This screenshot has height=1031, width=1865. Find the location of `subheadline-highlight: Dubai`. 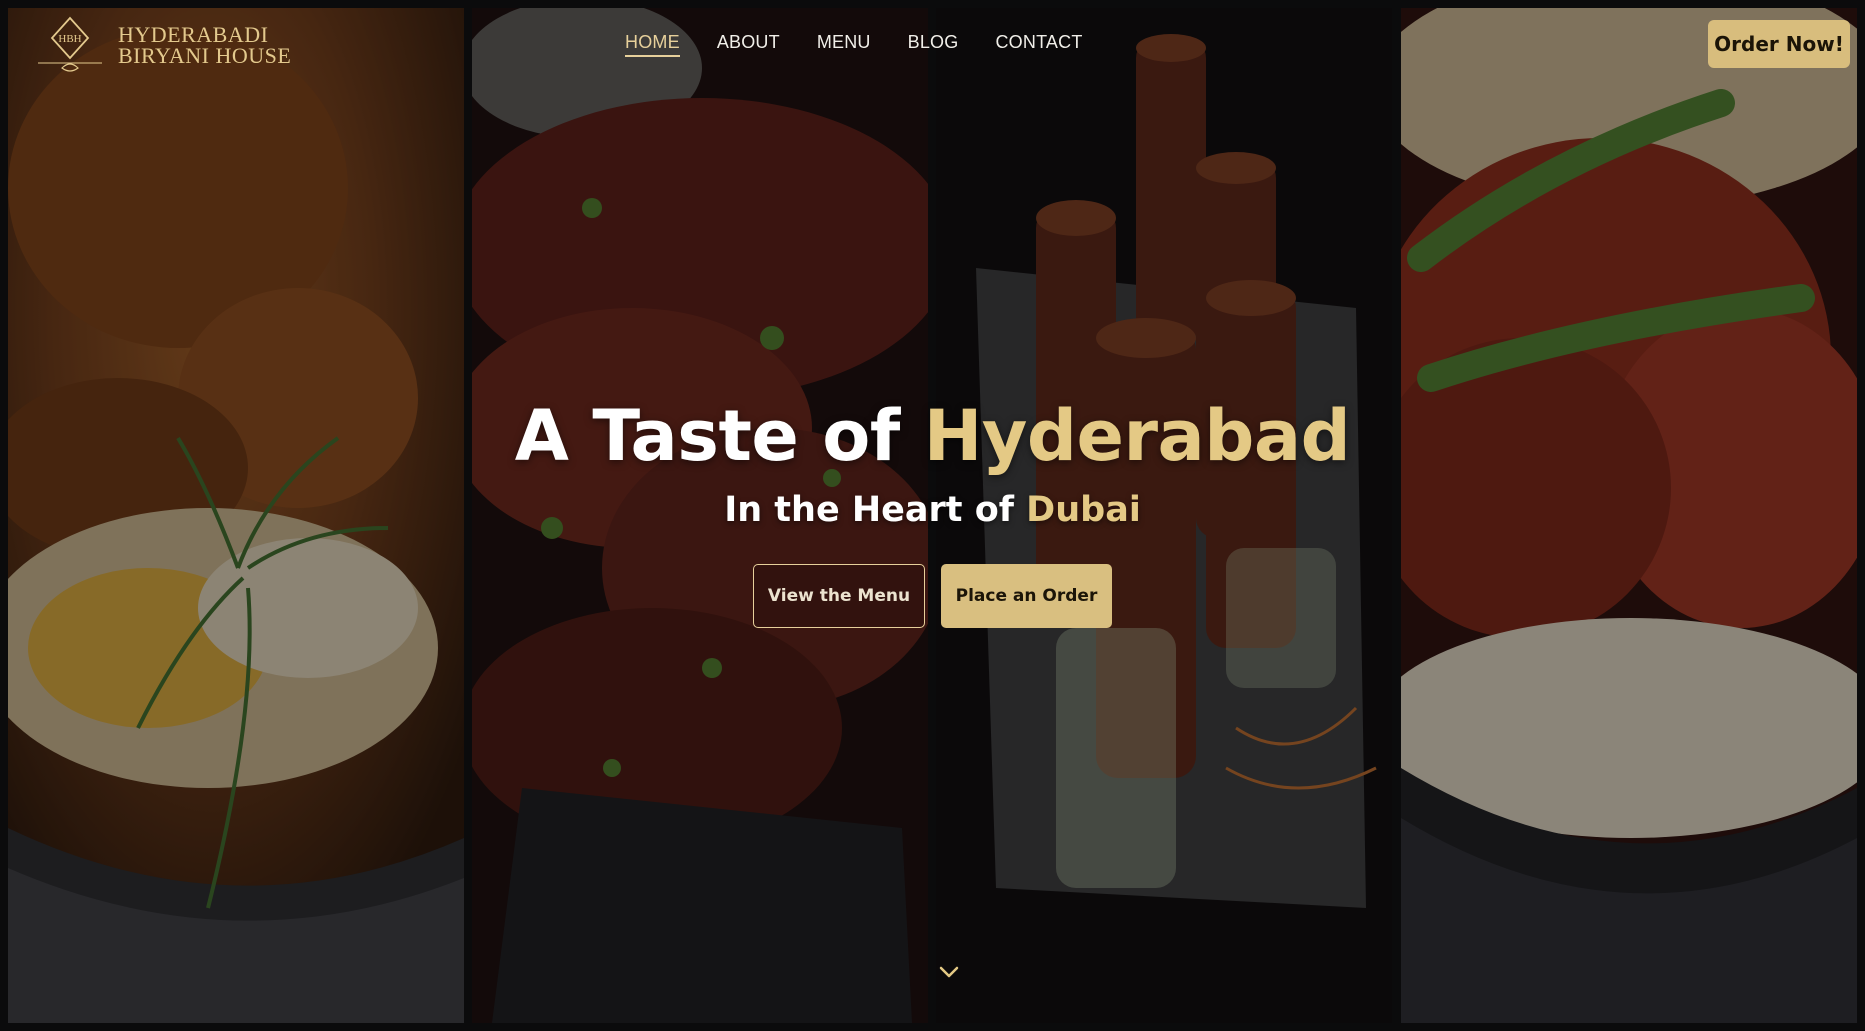

subheadline-highlight: Dubai is located at coordinates (1083, 510).